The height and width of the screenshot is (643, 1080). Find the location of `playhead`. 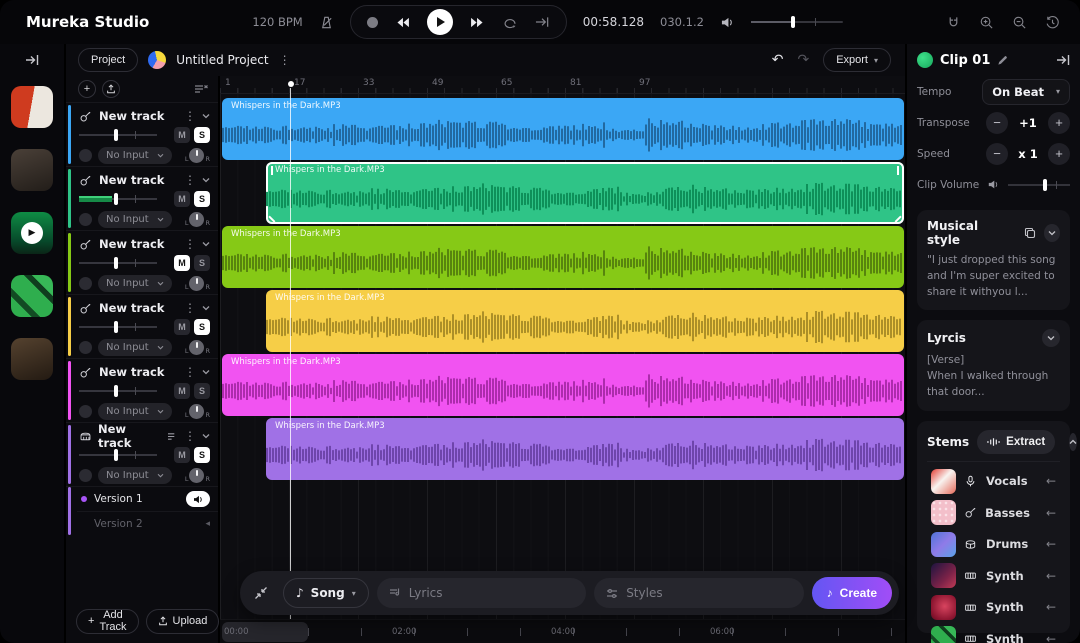

playhead is located at coordinates (290, 350).